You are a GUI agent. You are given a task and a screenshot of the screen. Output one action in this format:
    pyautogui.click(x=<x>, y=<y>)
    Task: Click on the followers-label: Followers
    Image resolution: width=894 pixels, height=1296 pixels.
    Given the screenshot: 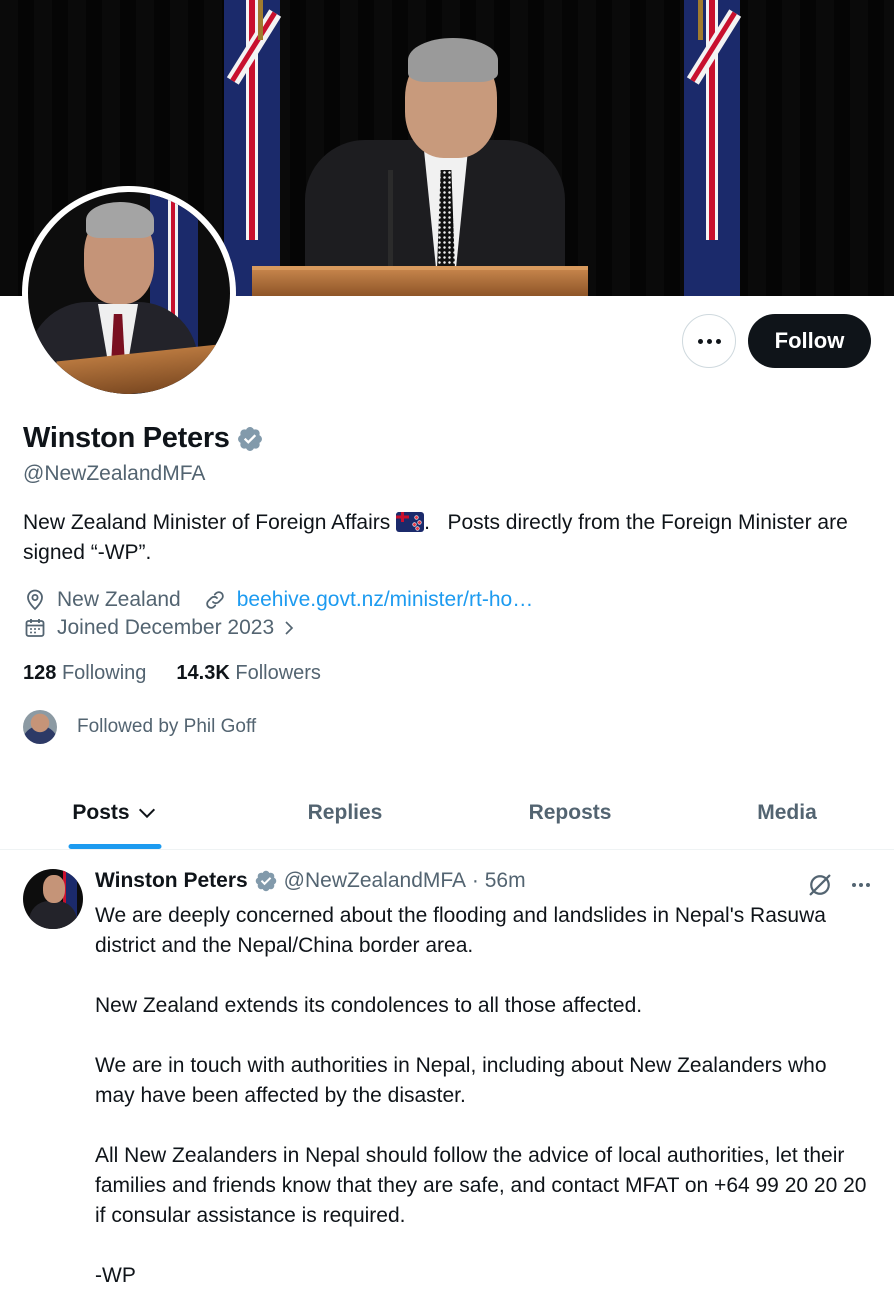 What is the action you would take?
    pyautogui.click(x=278, y=673)
    